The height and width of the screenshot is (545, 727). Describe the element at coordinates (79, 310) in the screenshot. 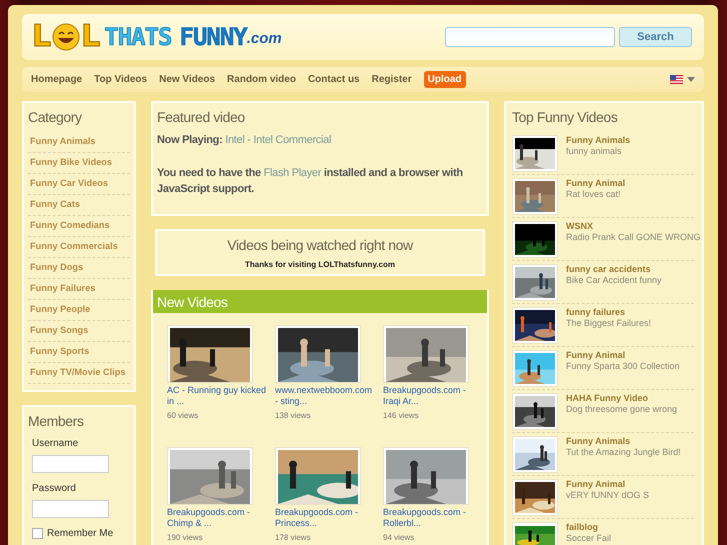

I see `category-link: Funny People` at that location.